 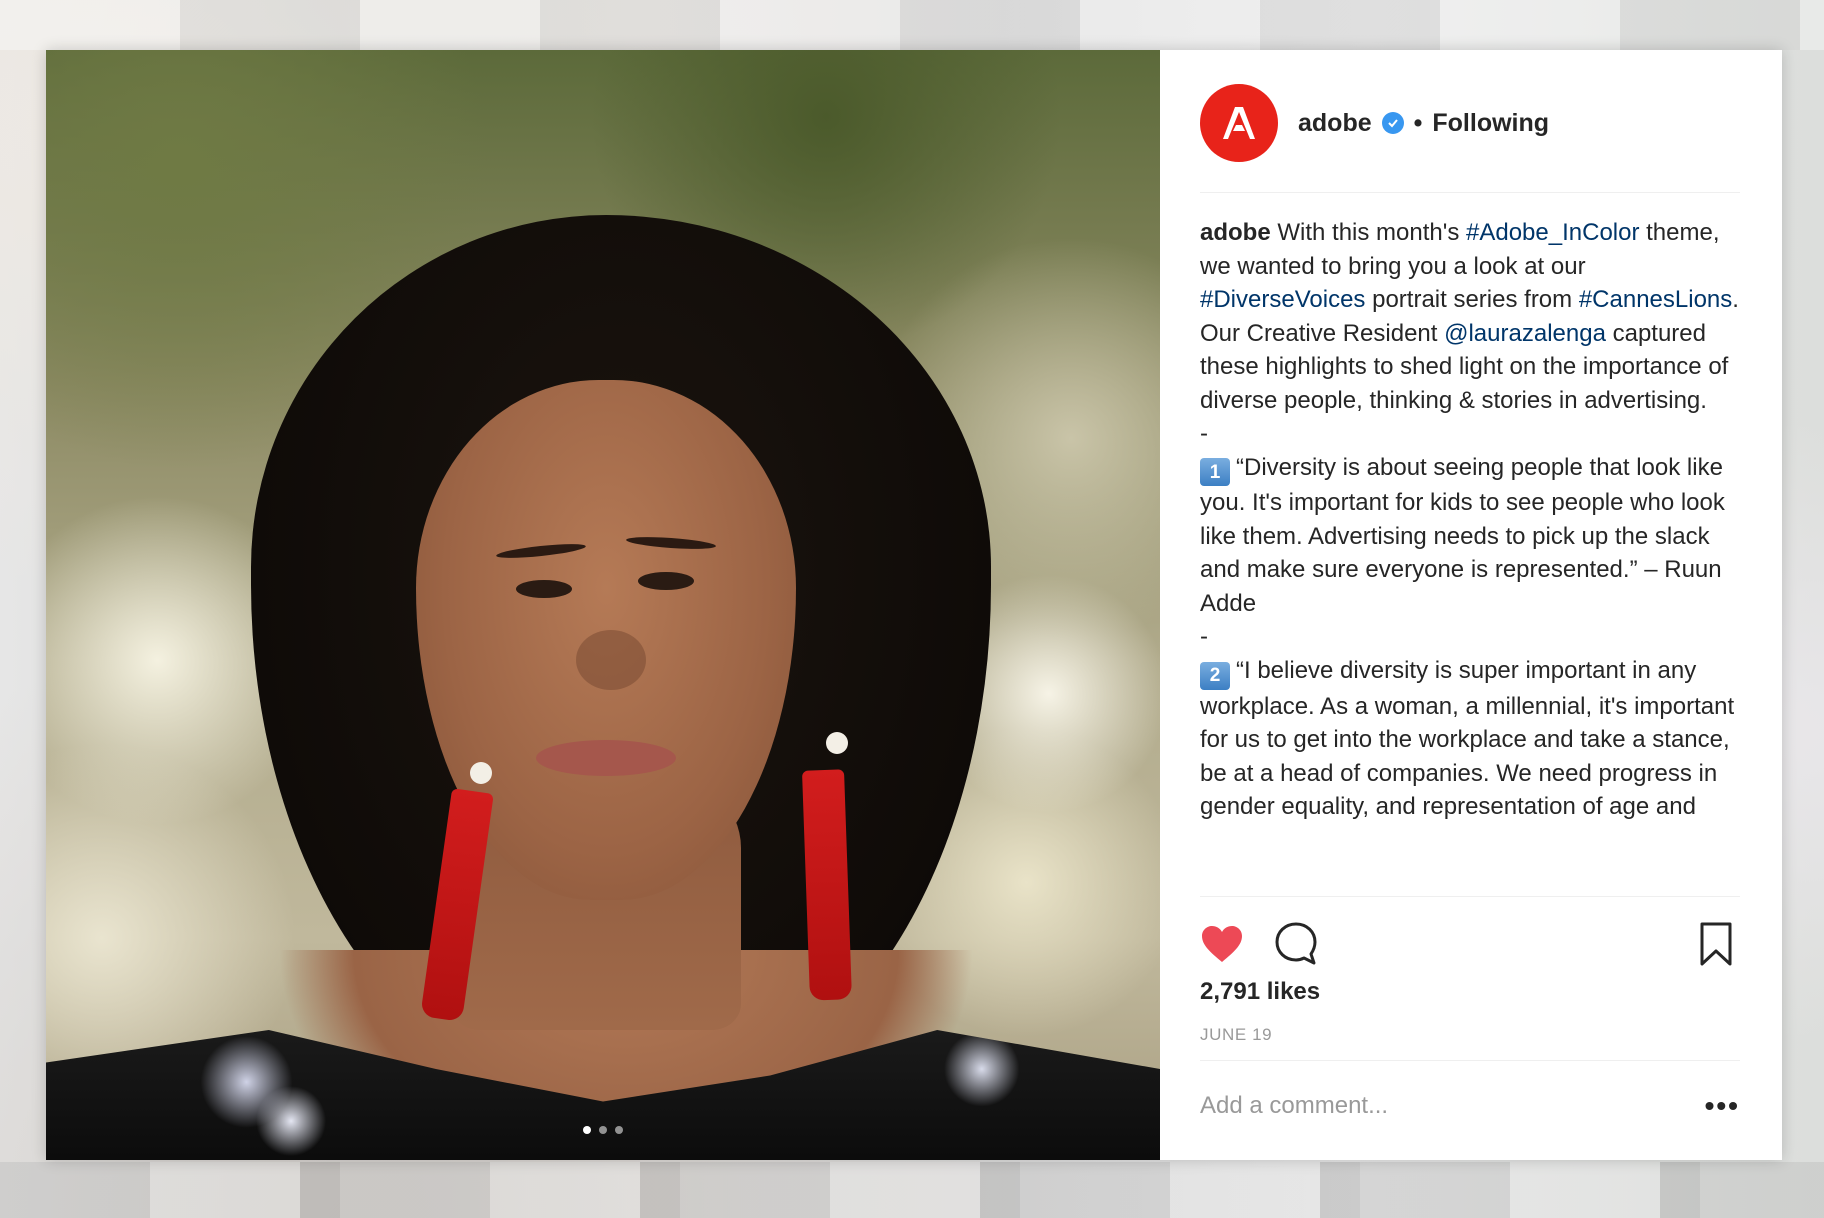 I want to click on bookmark-icon, so click(x=1716, y=944).